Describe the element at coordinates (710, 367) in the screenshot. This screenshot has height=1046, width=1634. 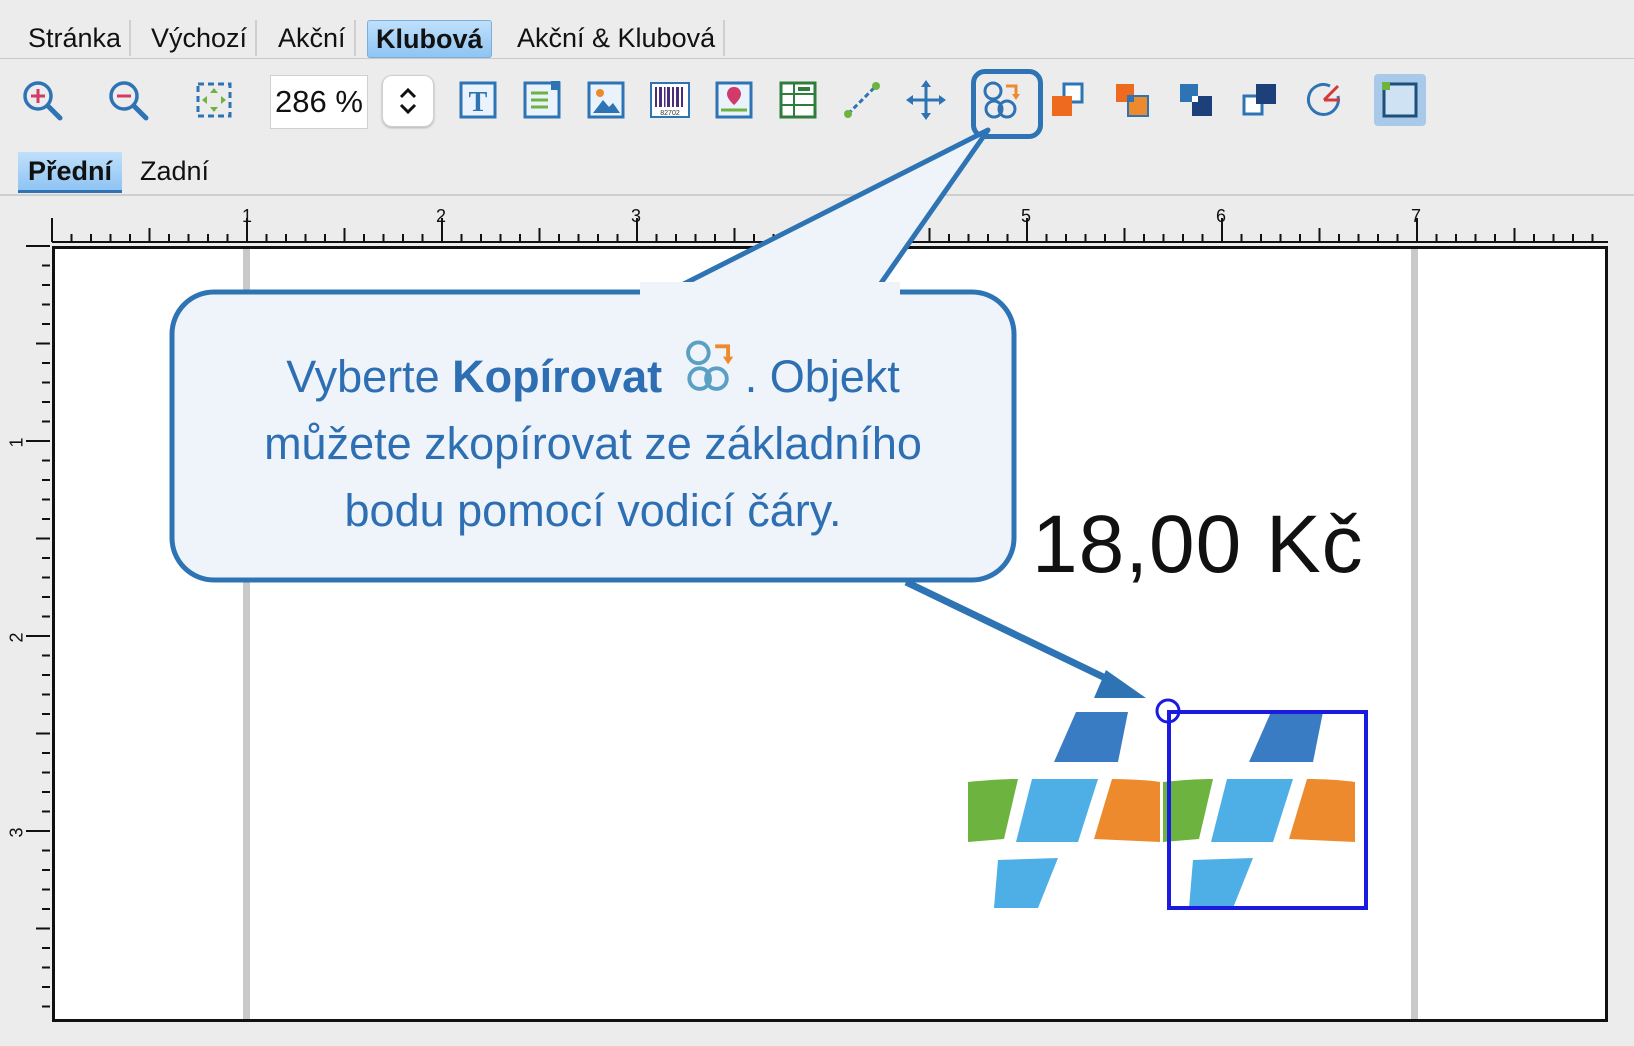
I see `copy-icon` at that location.